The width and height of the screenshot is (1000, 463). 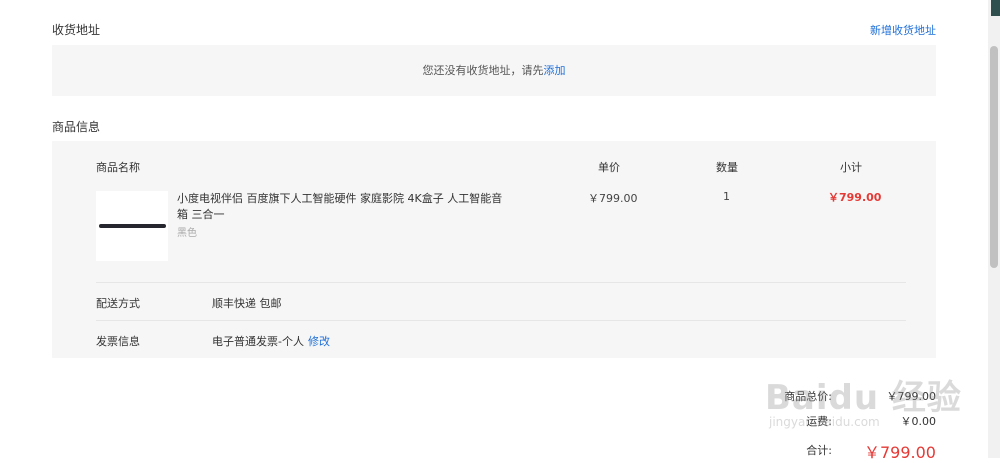 I want to click on goods-section-title: 商品信息, so click(x=76, y=127).